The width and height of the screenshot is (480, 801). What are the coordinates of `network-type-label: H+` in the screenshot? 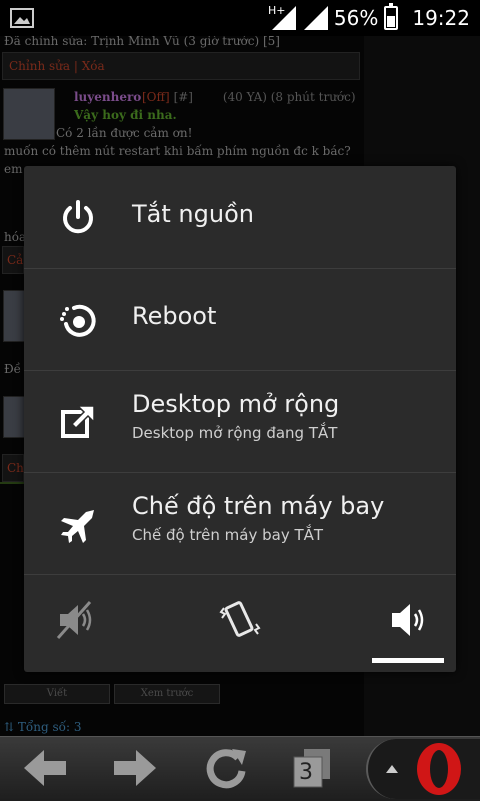 It's located at (277, 10).